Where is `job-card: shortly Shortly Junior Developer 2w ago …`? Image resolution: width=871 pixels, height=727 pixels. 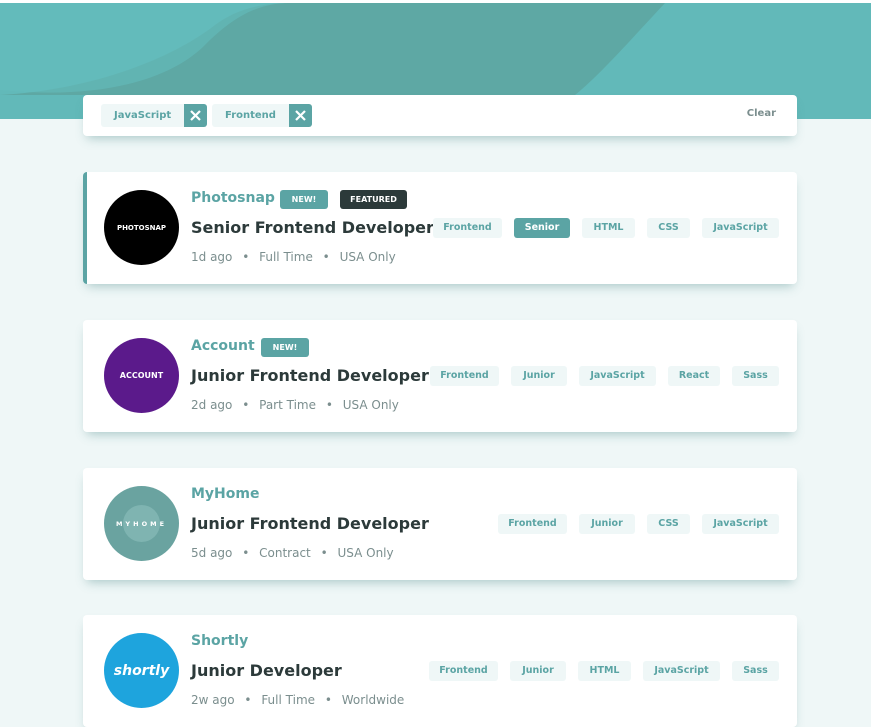
job-card: shortly Shortly Junior Developer 2w ago … is located at coordinates (440, 671).